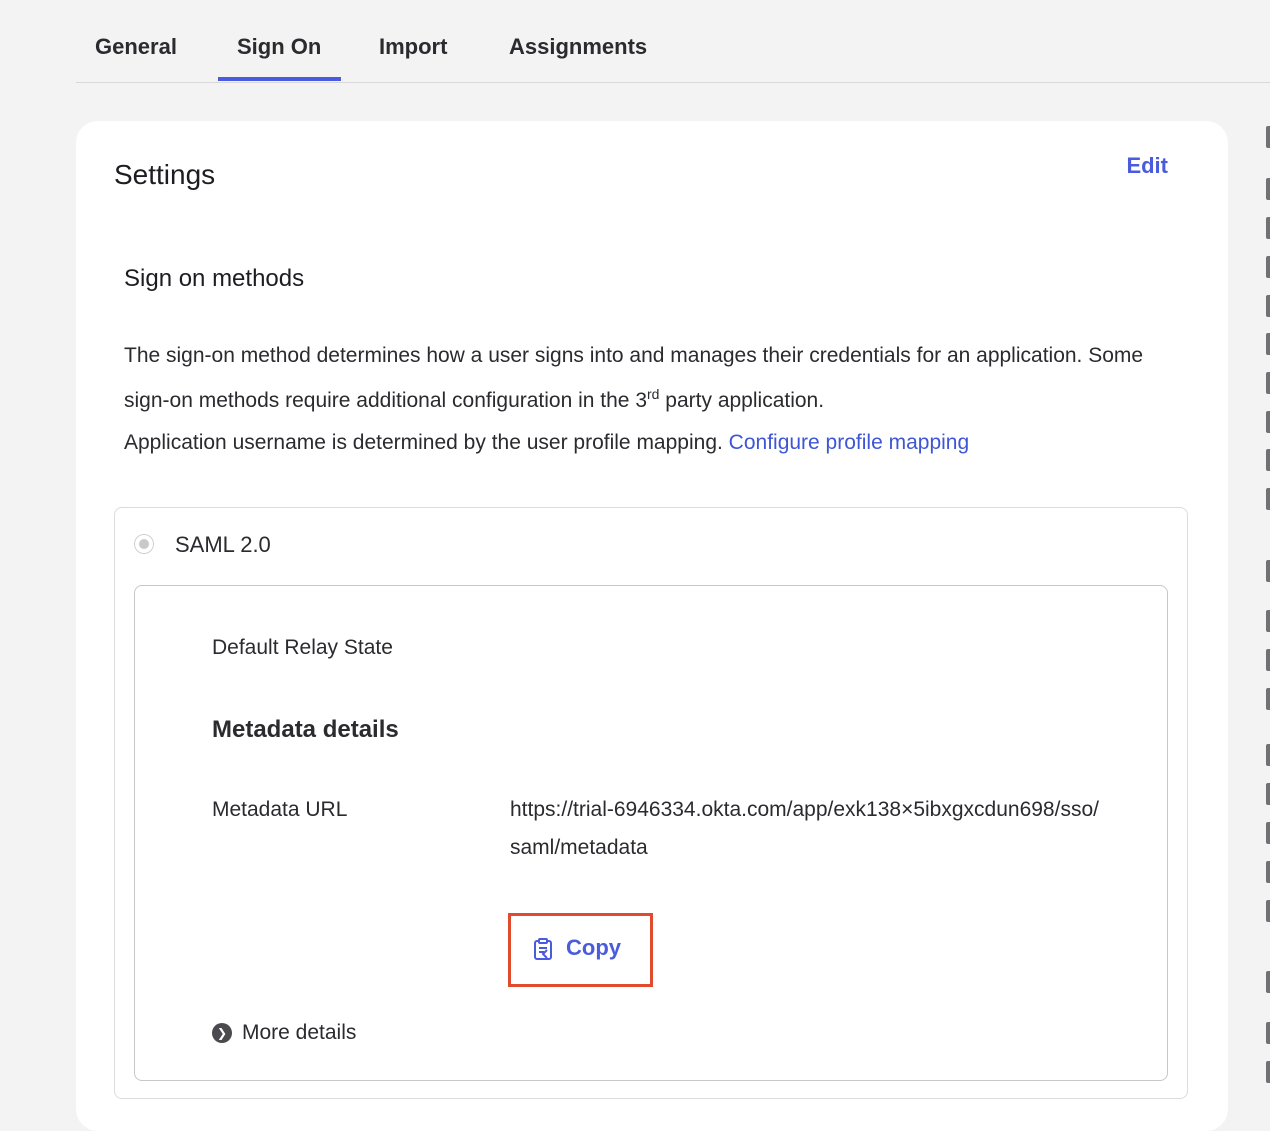  Describe the element at coordinates (165, 174) in the screenshot. I see `settings-title: Settings` at that location.